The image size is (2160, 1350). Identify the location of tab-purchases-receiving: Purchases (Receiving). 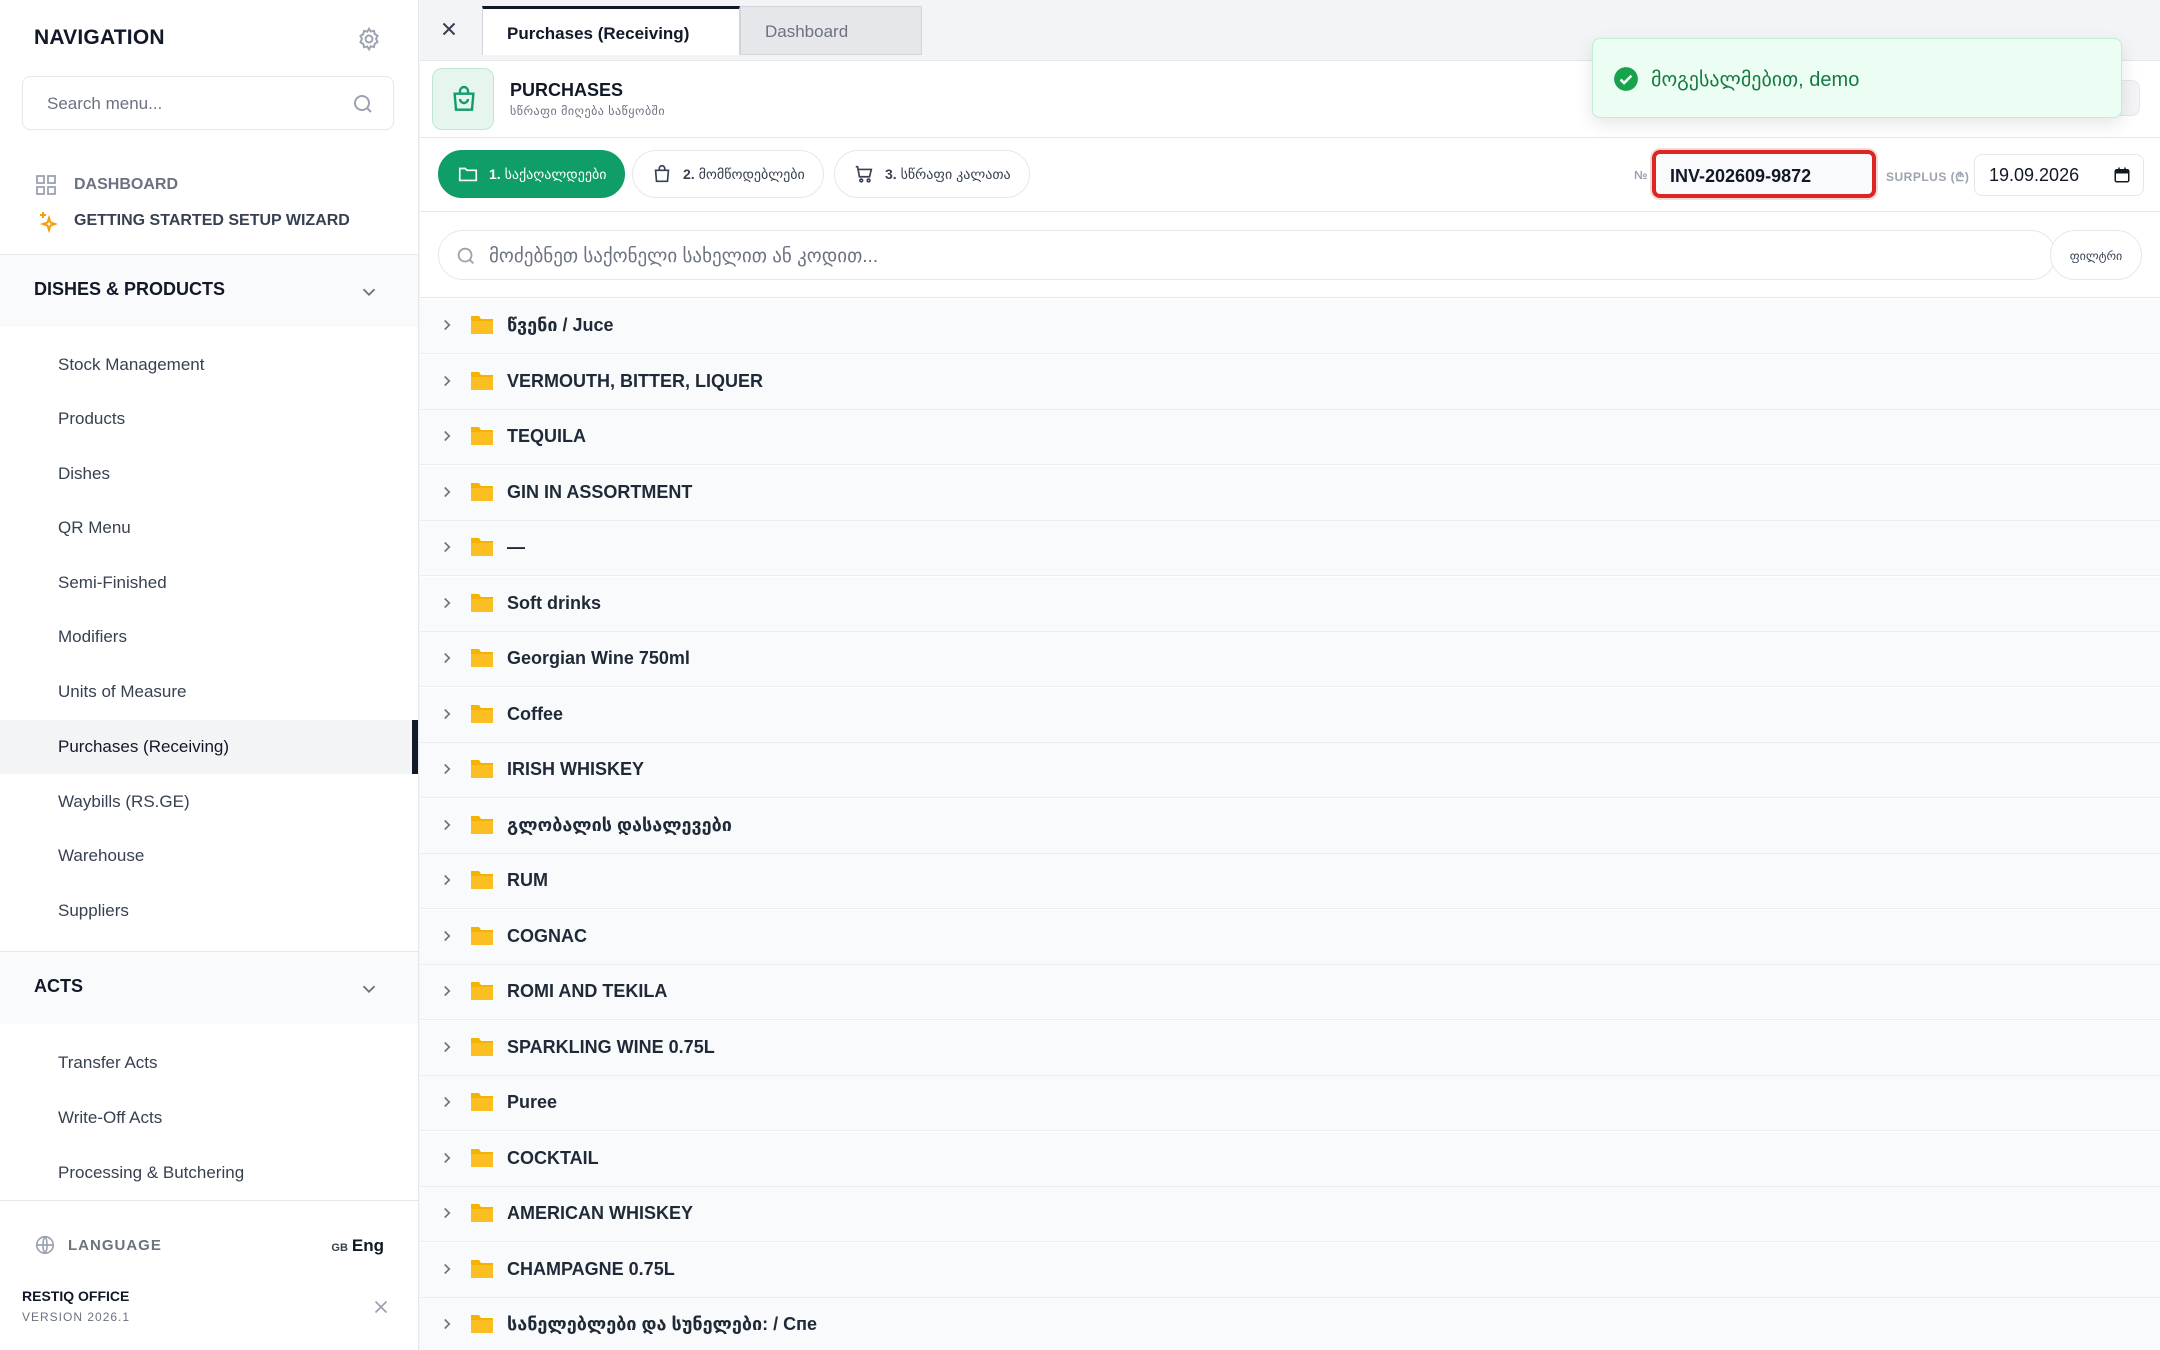
(611, 30).